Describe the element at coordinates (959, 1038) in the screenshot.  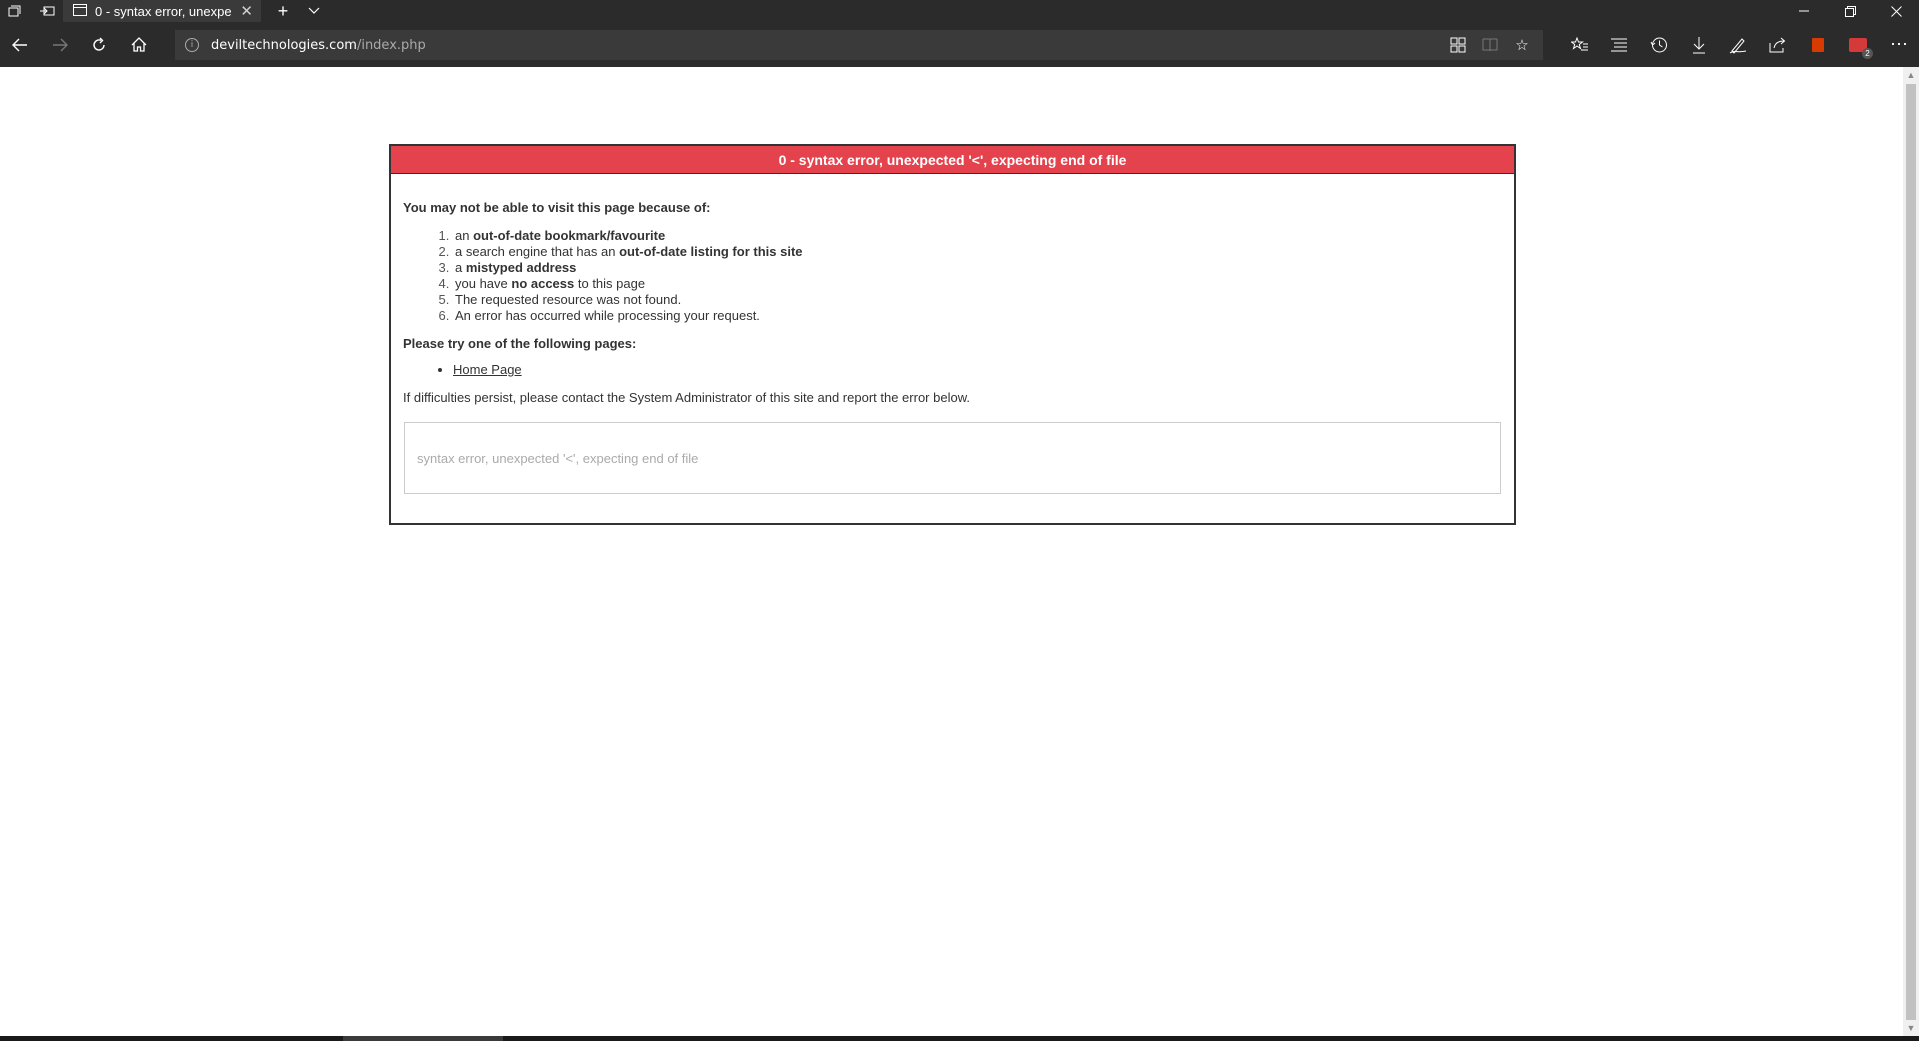
I see `horizontal-scrollbar` at that location.